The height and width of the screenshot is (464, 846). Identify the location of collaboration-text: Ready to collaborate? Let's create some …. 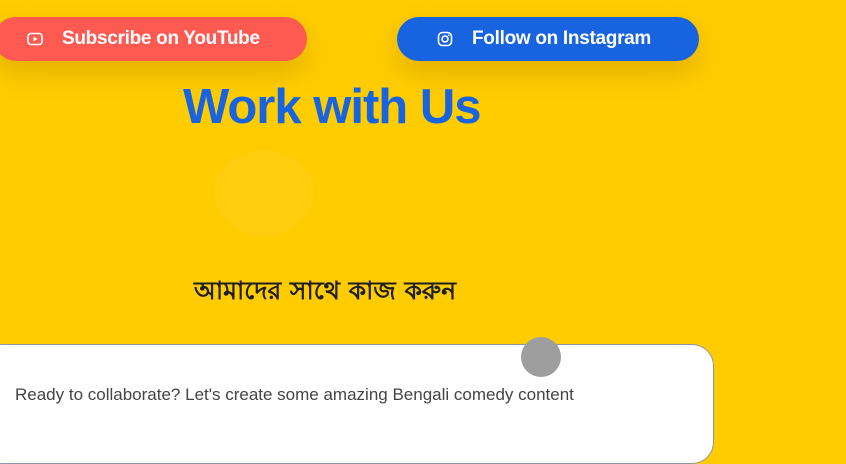
(294, 394).